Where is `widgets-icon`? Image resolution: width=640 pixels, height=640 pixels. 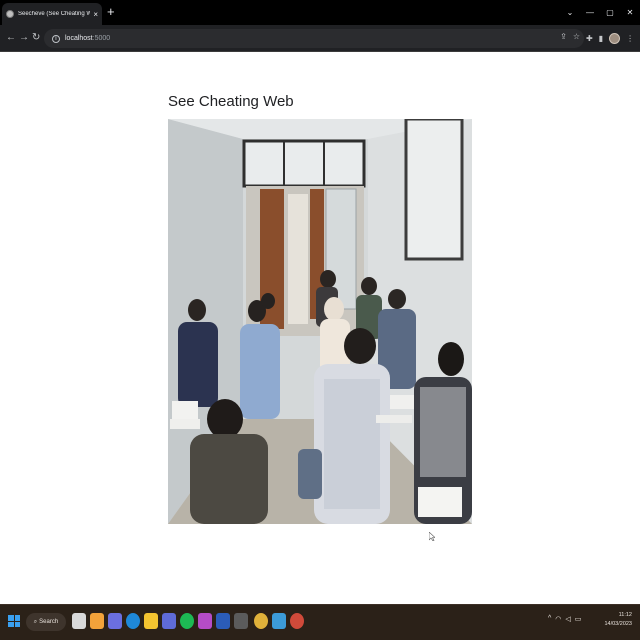 widgets-icon is located at coordinates (97, 621).